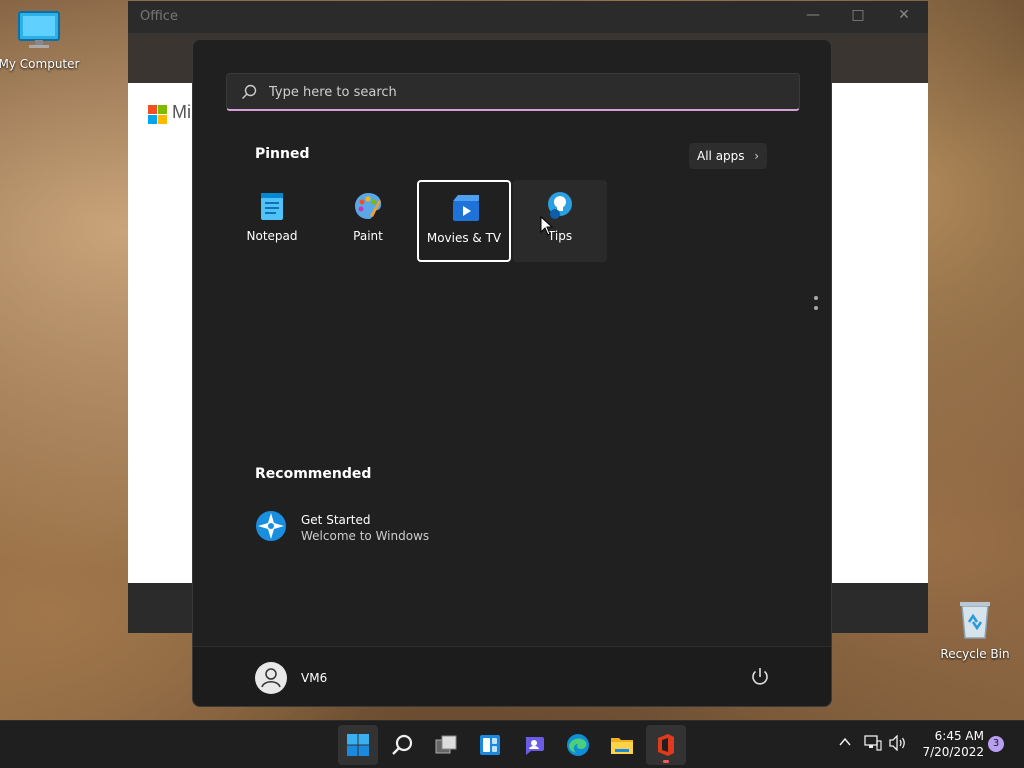 This screenshot has width=1024, height=768. I want to click on pinned-app-label: Tips, so click(560, 236).